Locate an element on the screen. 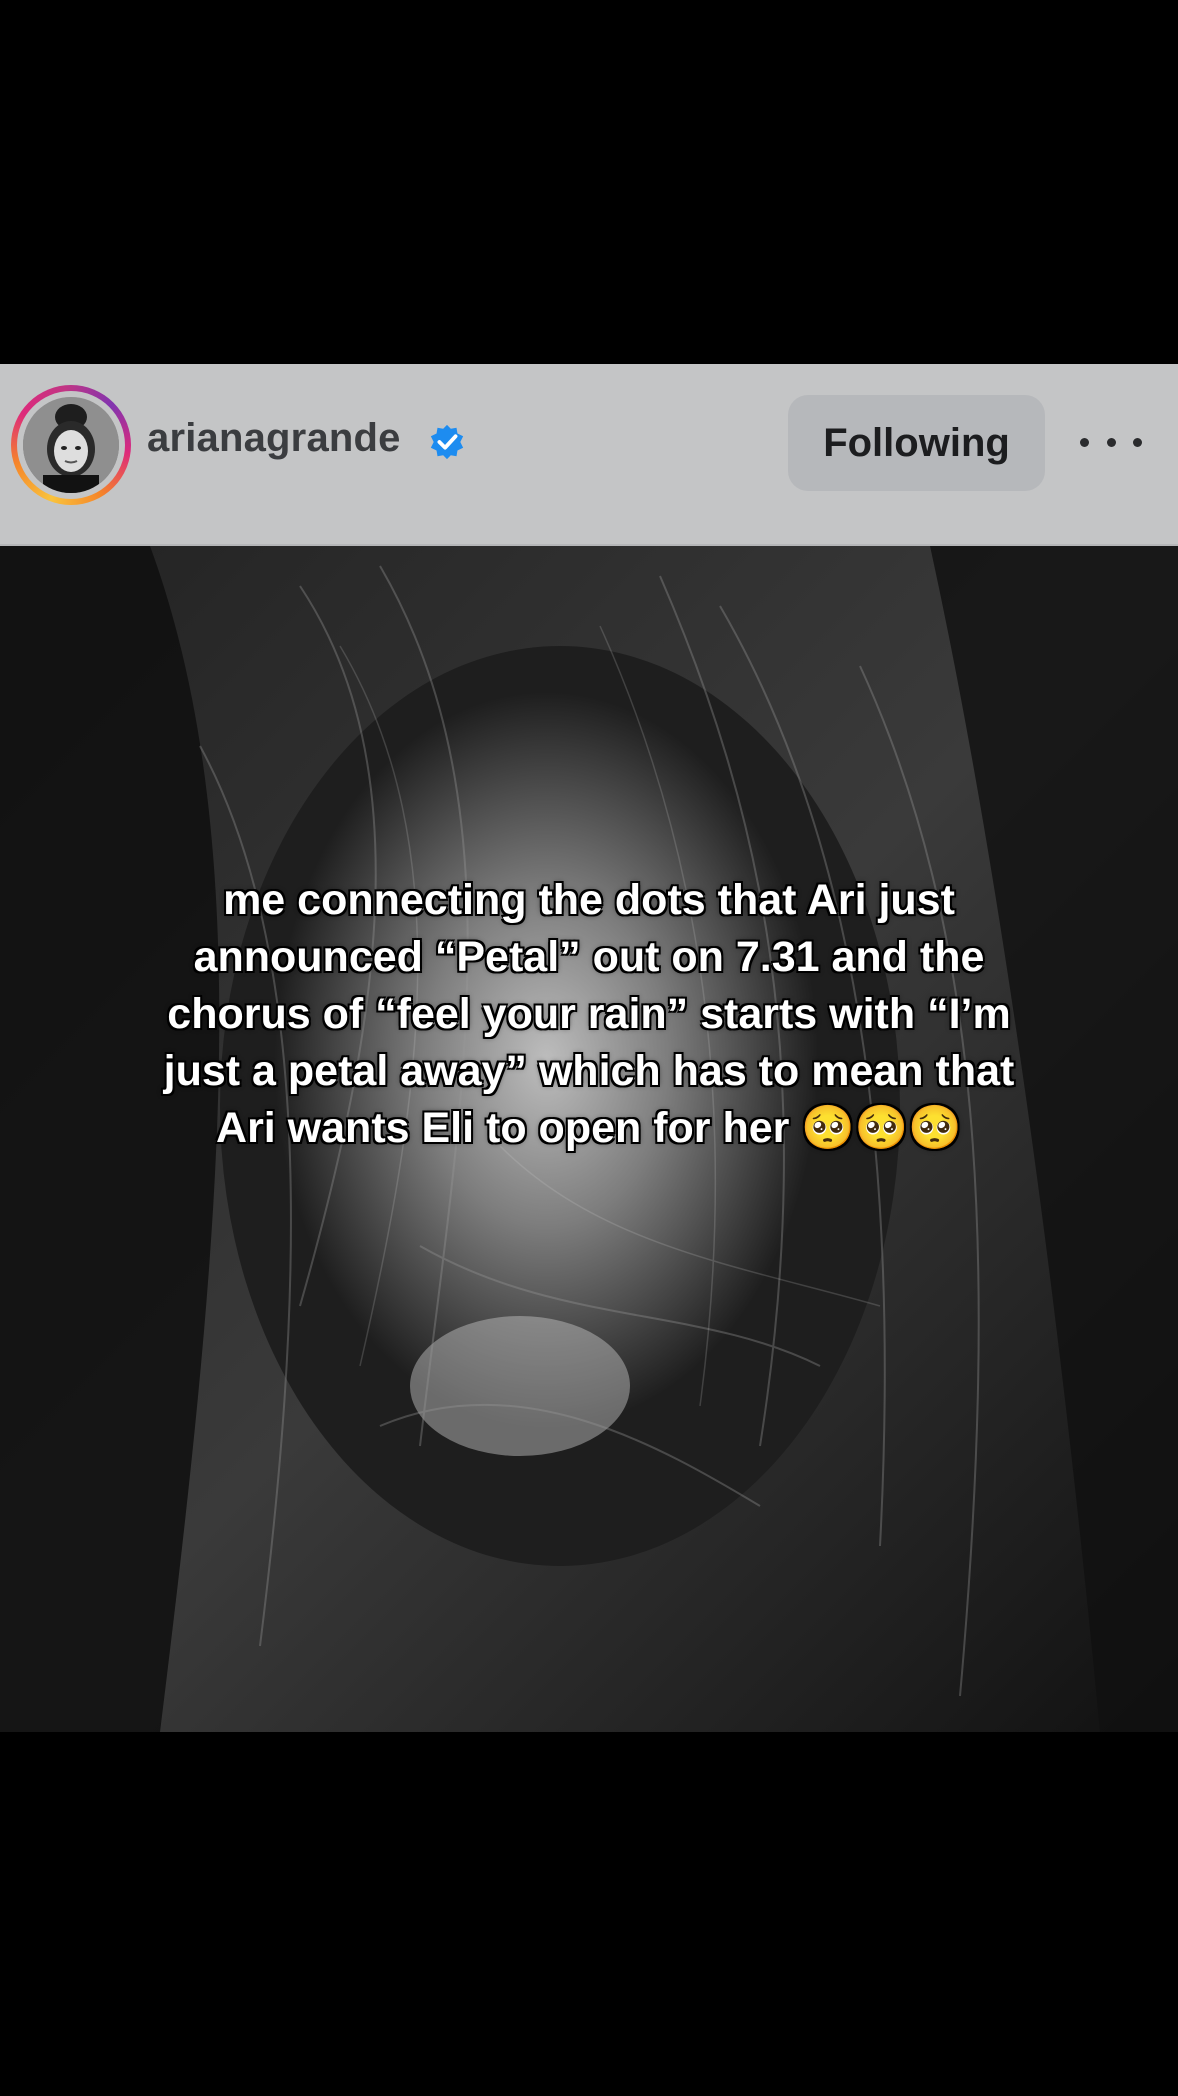 The height and width of the screenshot is (2096, 1178). avatar-frame is located at coordinates (71, 445).